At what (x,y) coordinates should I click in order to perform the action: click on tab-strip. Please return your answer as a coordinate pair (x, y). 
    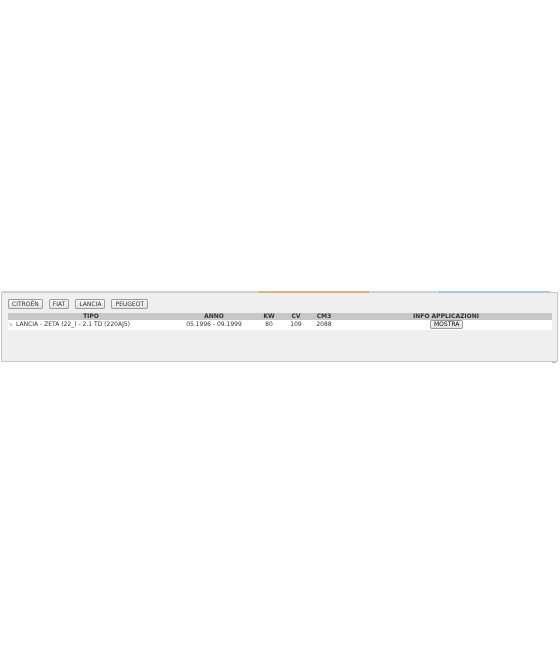
    Looking at the image, I should click on (280, 292).